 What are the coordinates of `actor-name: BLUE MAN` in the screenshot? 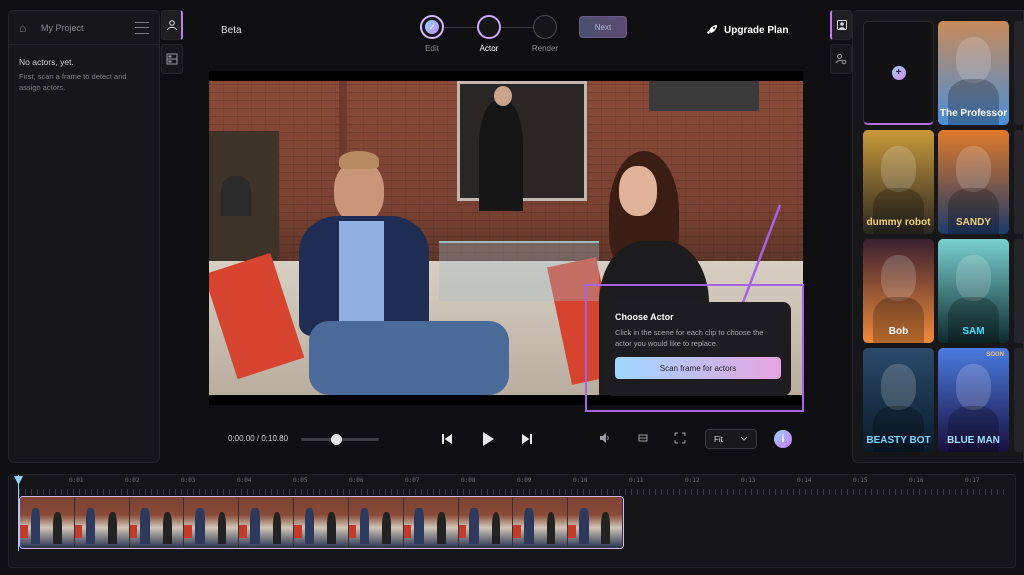 It's located at (973, 440).